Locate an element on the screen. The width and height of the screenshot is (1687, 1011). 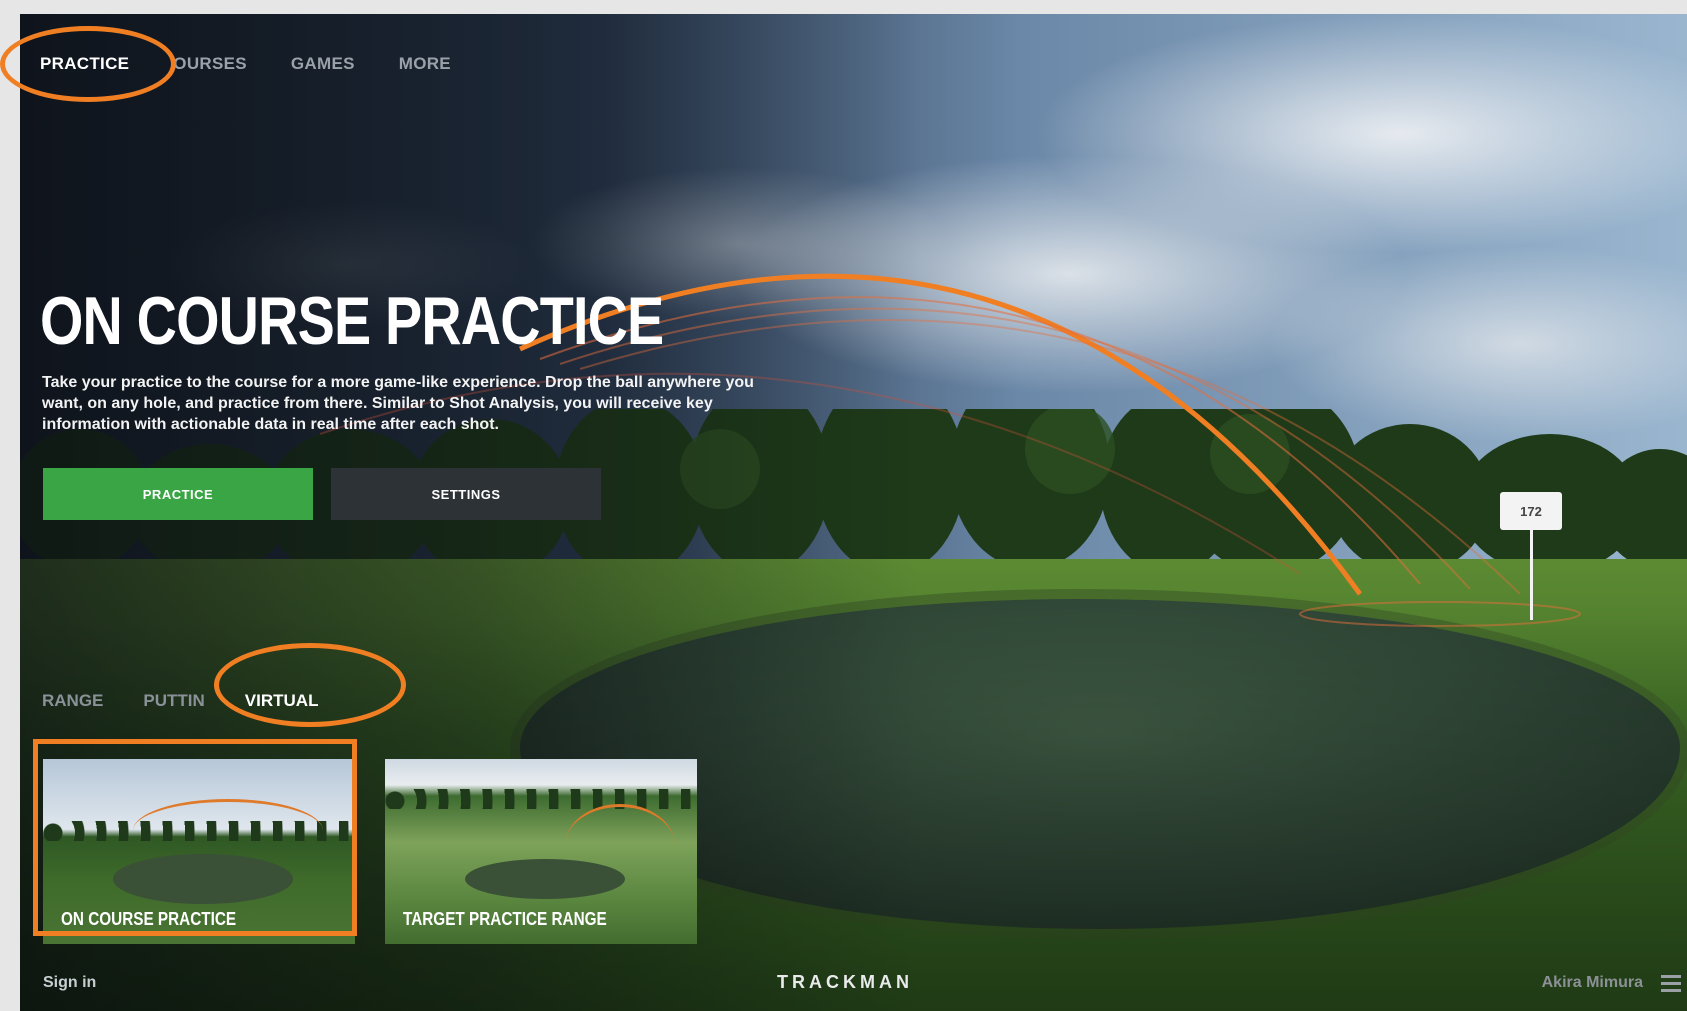
tile-target-practice-range: TARGET PRACTICE RANGE is located at coordinates (541, 851).